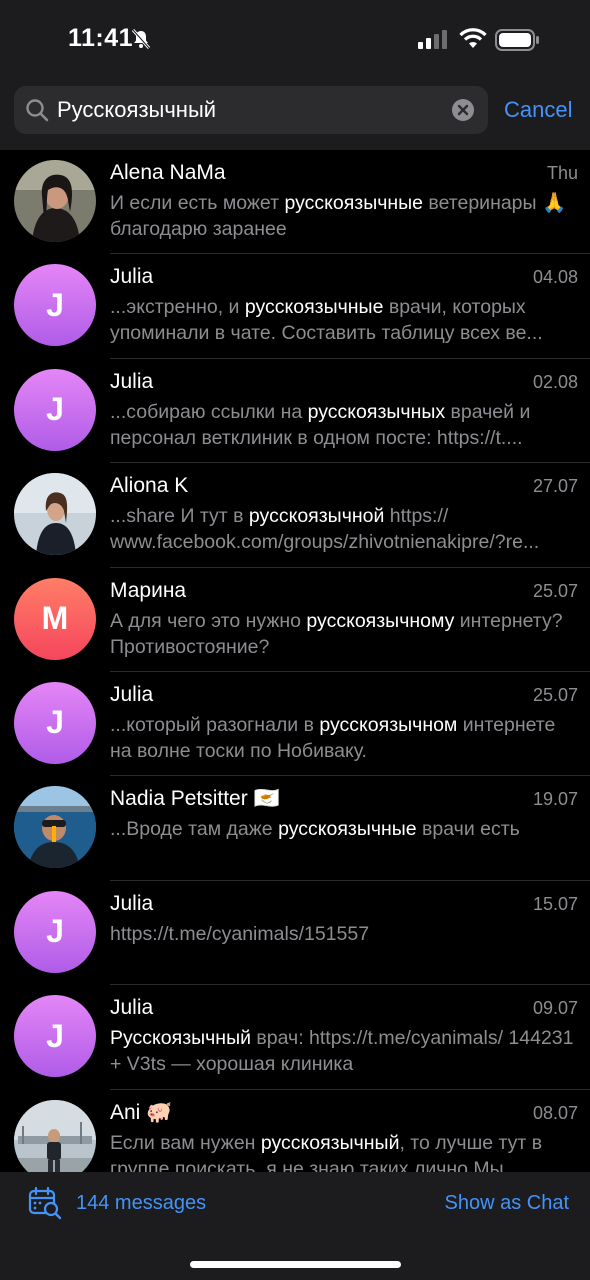  What do you see at coordinates (215, 724) in the screenshot?
I see `preview-text: ...который разогнали в` at bounding box center [215, 724].